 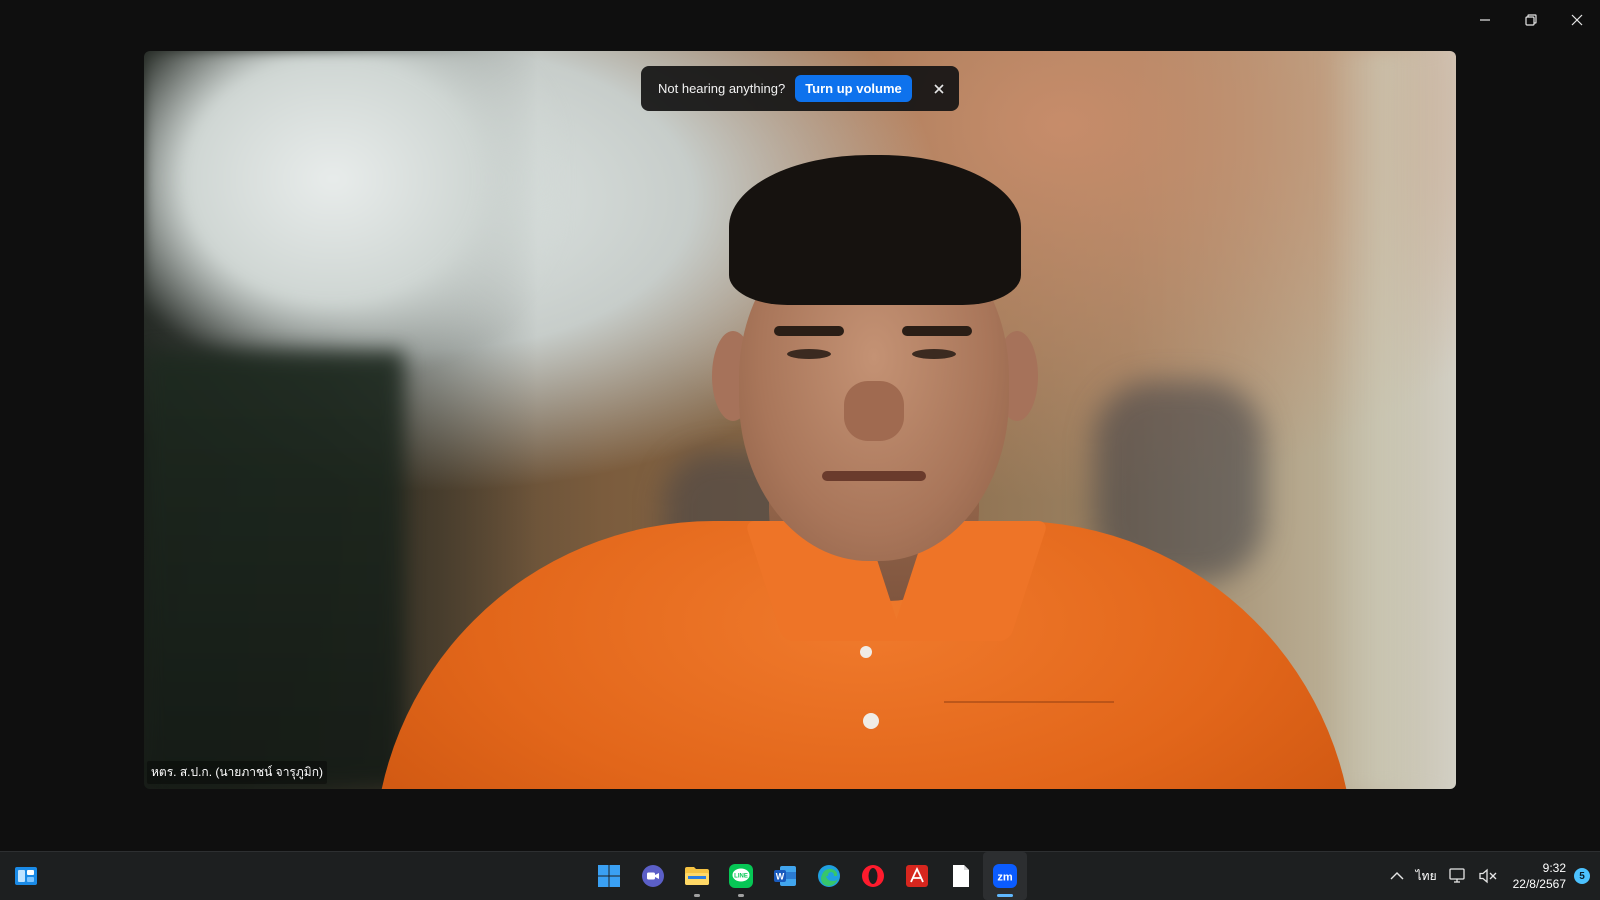 What do you see at coordinates (780, 877) in the screenshot?
I see `svg-text: W` at bounding box center [780, 877].